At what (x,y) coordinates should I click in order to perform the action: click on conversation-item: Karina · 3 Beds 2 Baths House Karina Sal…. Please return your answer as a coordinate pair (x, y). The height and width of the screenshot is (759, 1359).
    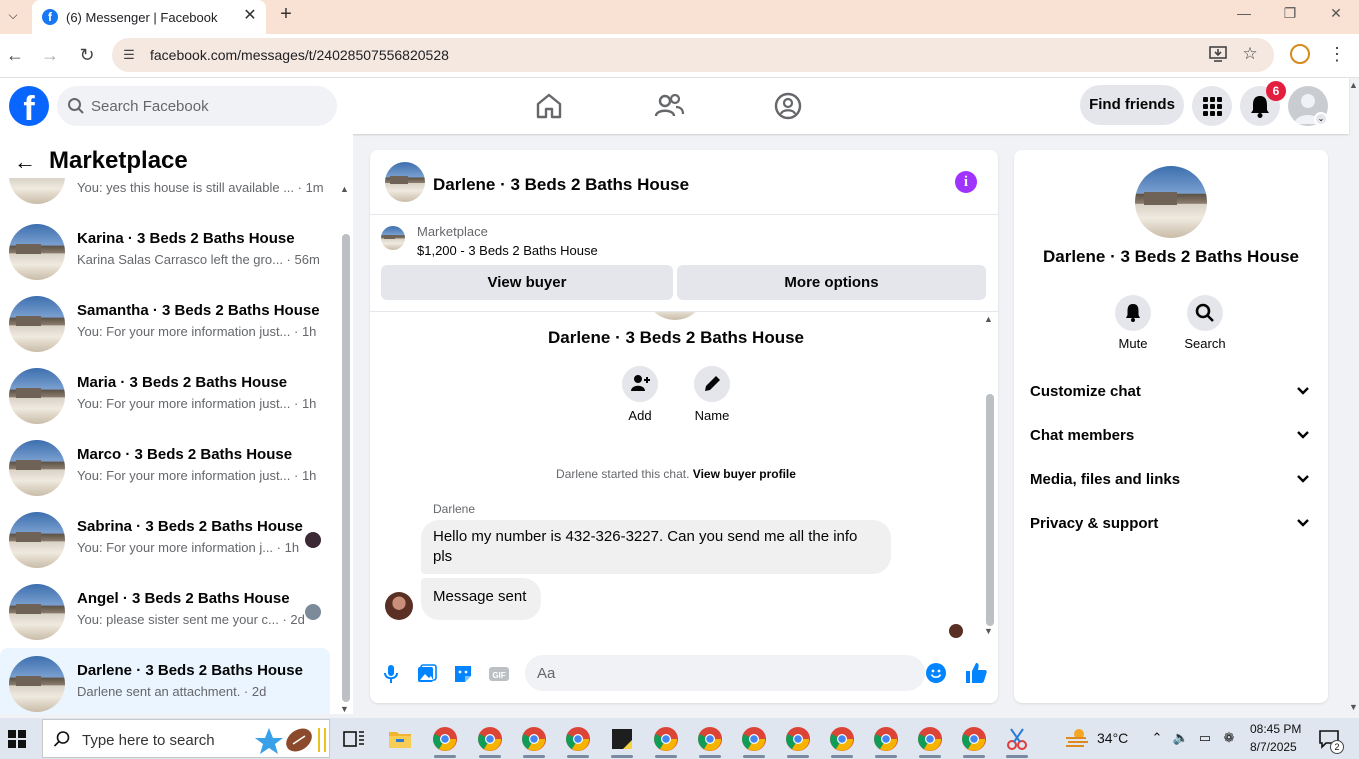
    Looking at the image, I should click on (165, 252).